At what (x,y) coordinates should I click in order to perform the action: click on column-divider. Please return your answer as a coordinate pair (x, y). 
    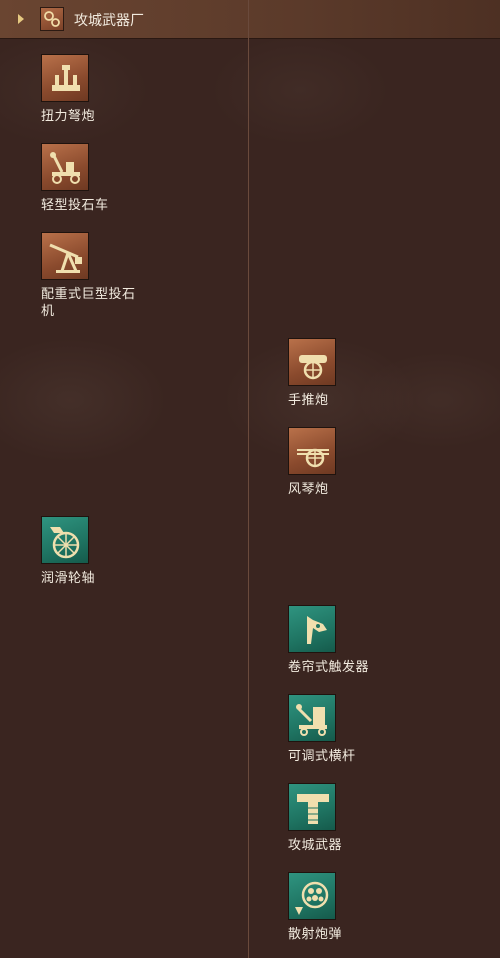
    Looking at the image, I should click on (248, 479).